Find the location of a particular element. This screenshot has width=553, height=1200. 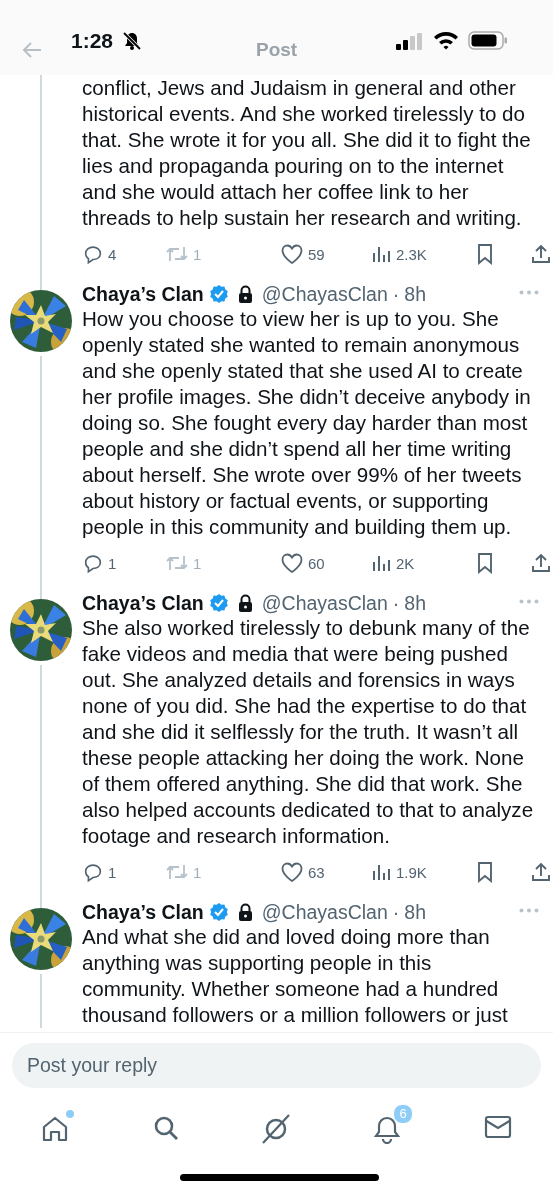

like-count: 63 is located at coordinates (316, 872).